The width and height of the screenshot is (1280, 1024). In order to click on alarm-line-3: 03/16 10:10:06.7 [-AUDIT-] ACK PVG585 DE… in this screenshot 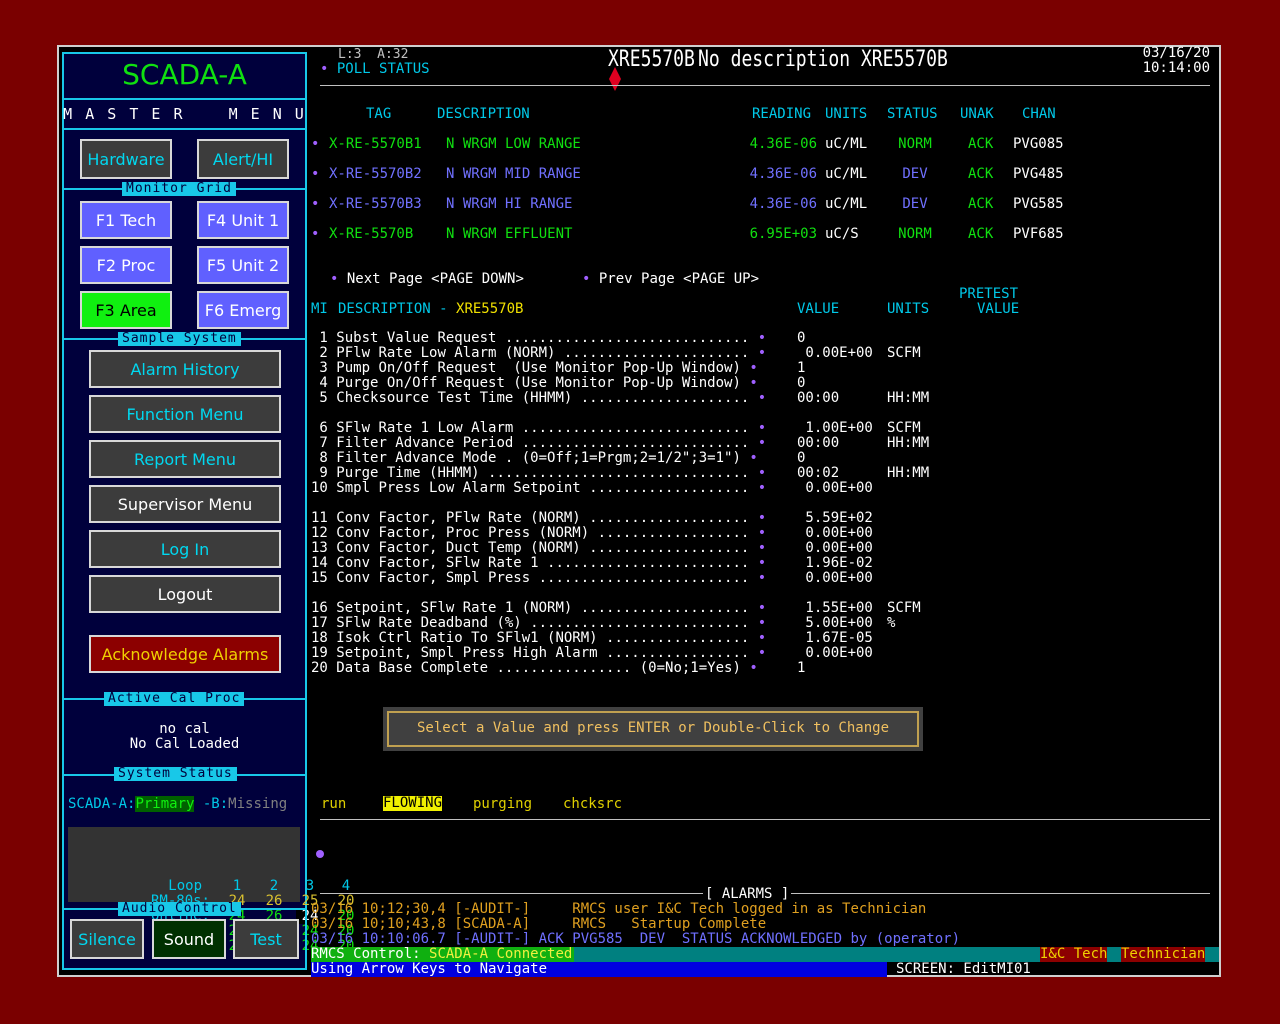, I will do `click(635, 939)`.